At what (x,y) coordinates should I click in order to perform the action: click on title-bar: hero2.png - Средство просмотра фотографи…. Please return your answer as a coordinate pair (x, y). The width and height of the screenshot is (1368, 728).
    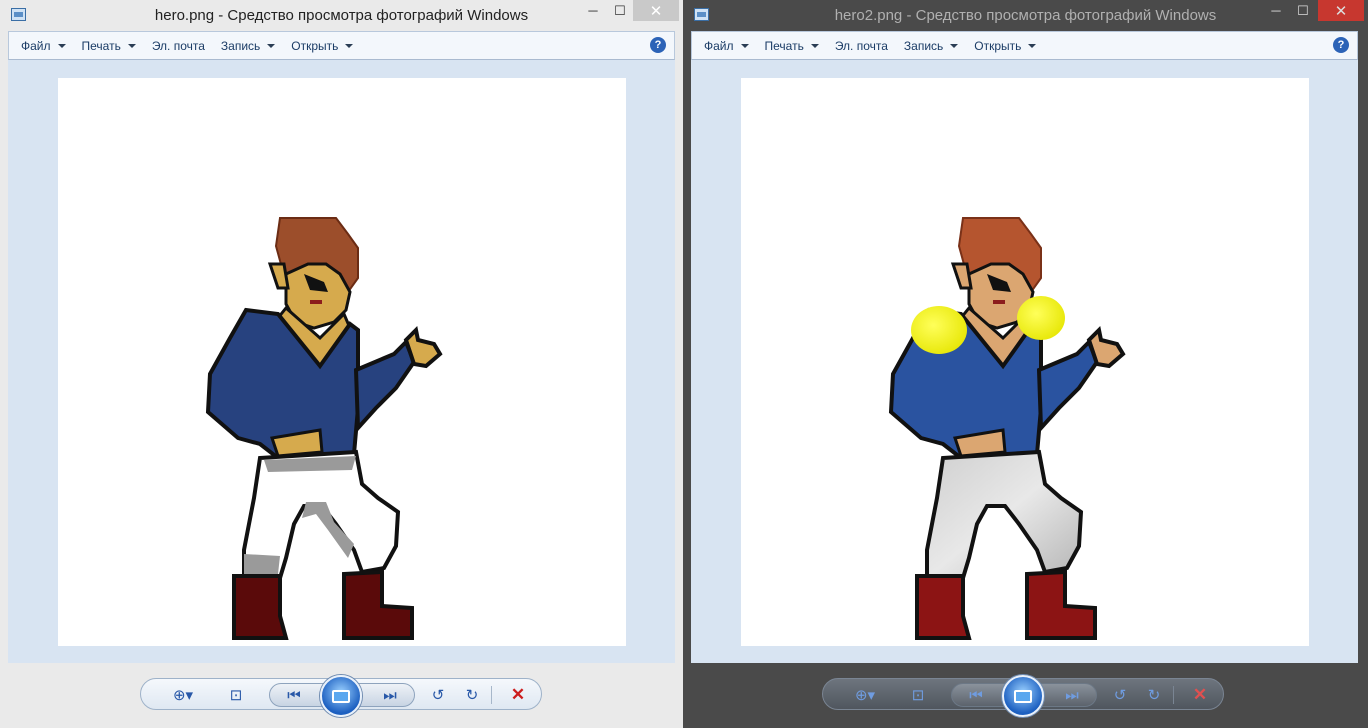
    Looking at the image, I should click on (1025, 15).